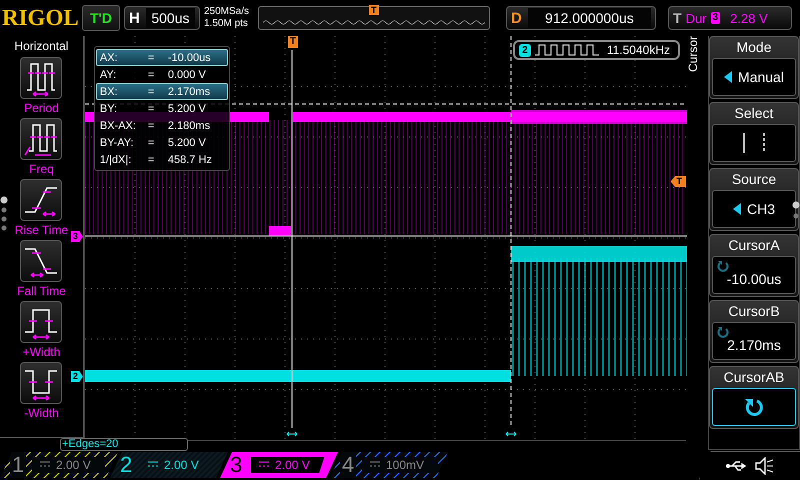  What do you see at coordinates (109, 109) in the screenshot?
I see `readout-label: BY:` at bounding box center [109, 109].